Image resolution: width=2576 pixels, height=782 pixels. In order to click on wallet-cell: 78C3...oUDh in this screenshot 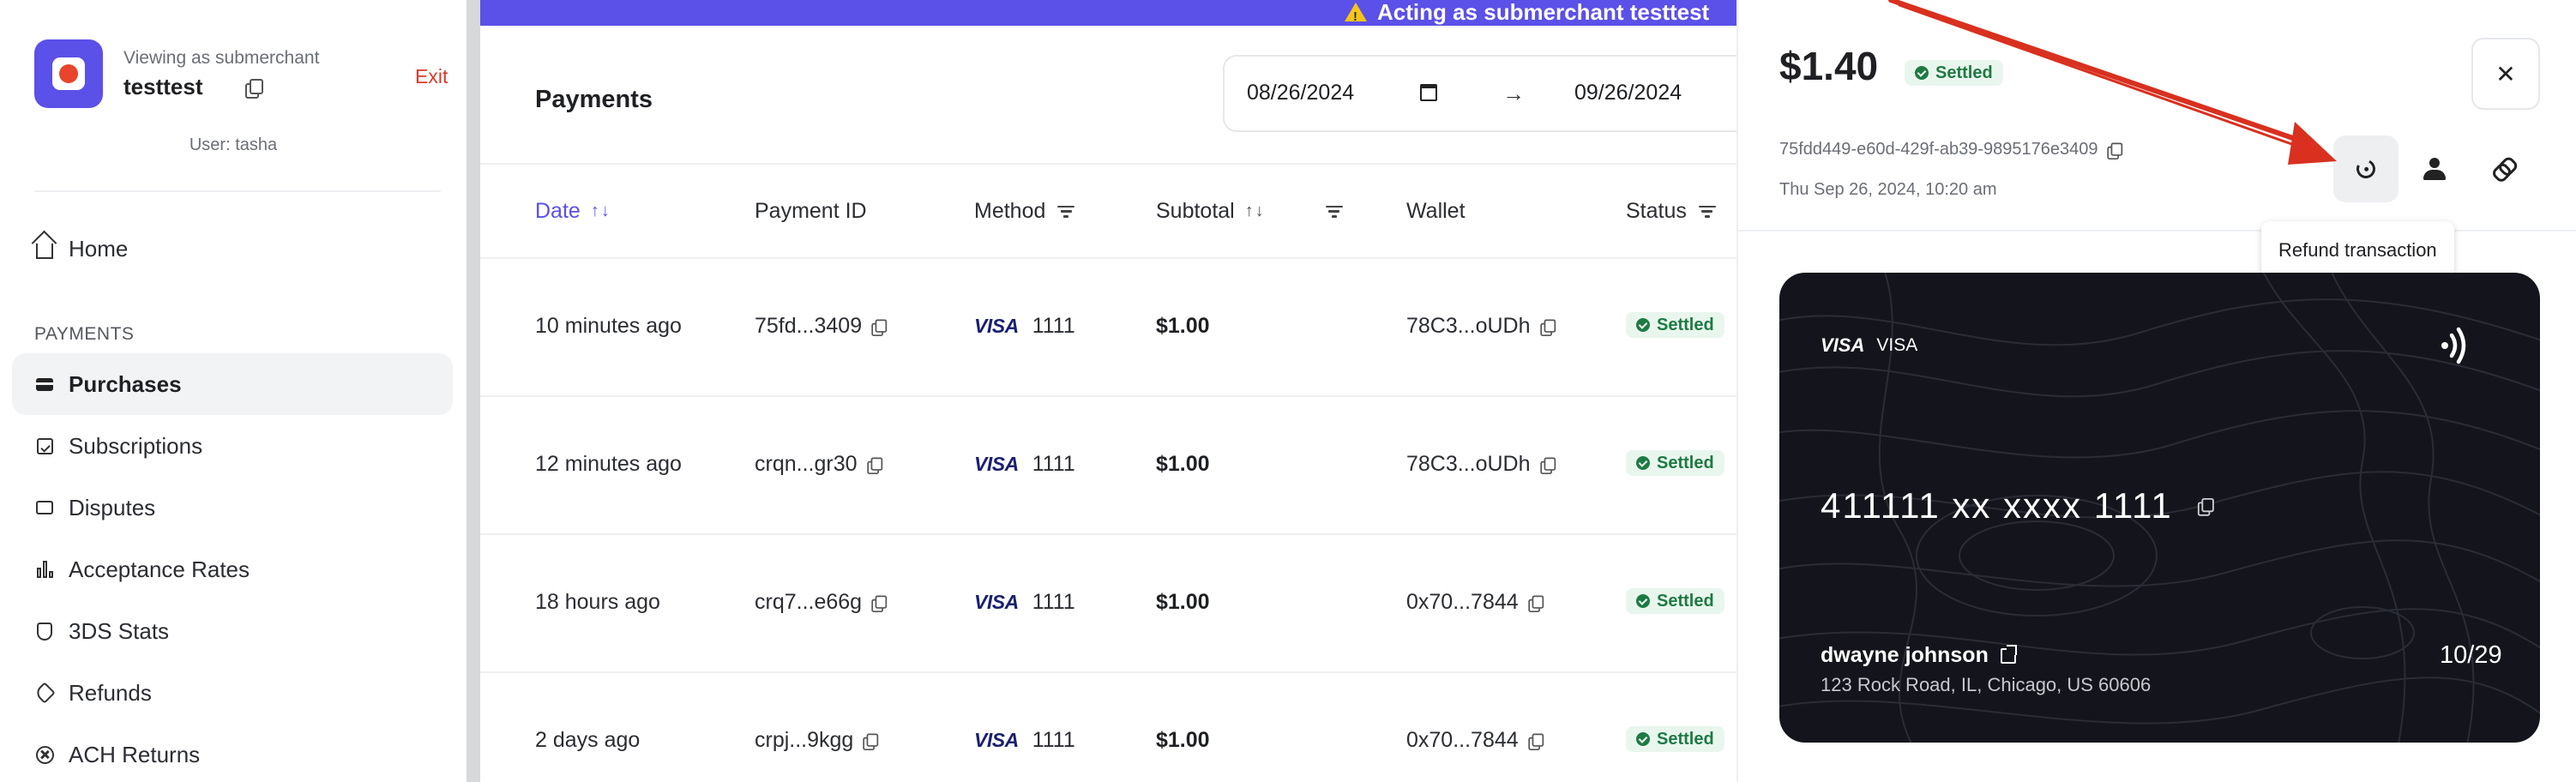, I will do `click(1481, 326)`.